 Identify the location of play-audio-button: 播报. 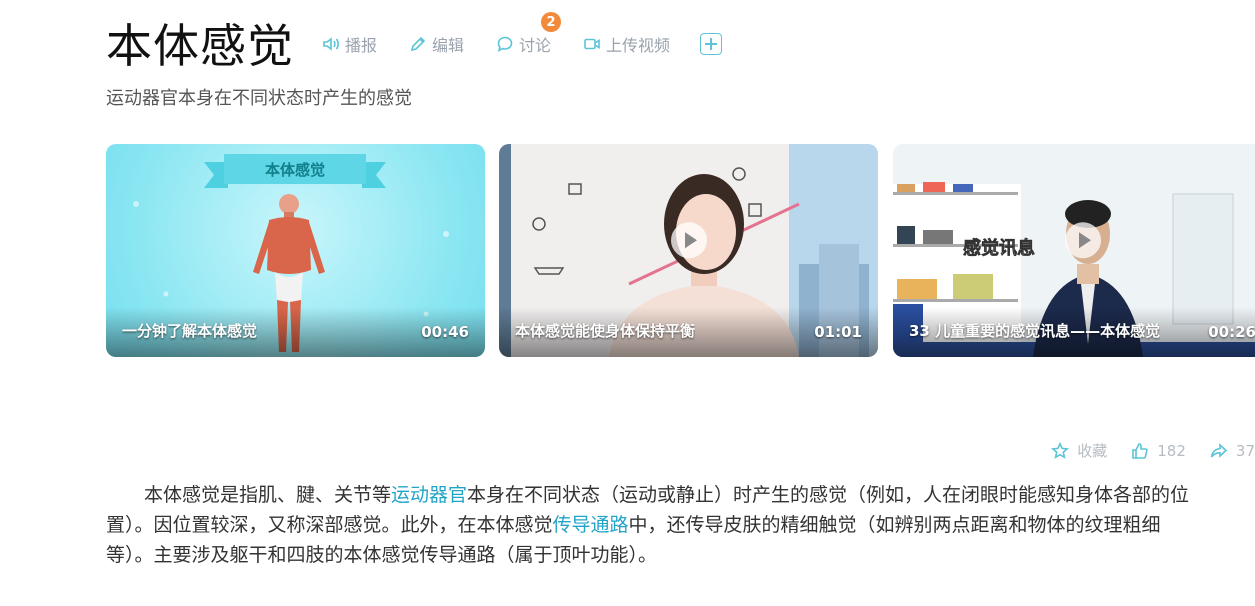
(349, 44).